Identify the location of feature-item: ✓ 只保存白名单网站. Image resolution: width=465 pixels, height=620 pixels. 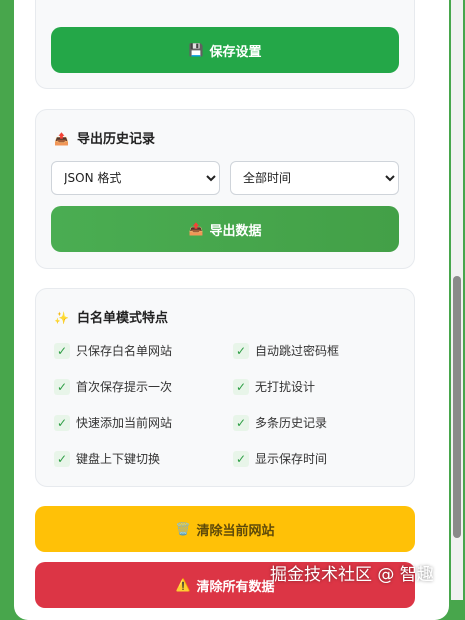
(113, 350).